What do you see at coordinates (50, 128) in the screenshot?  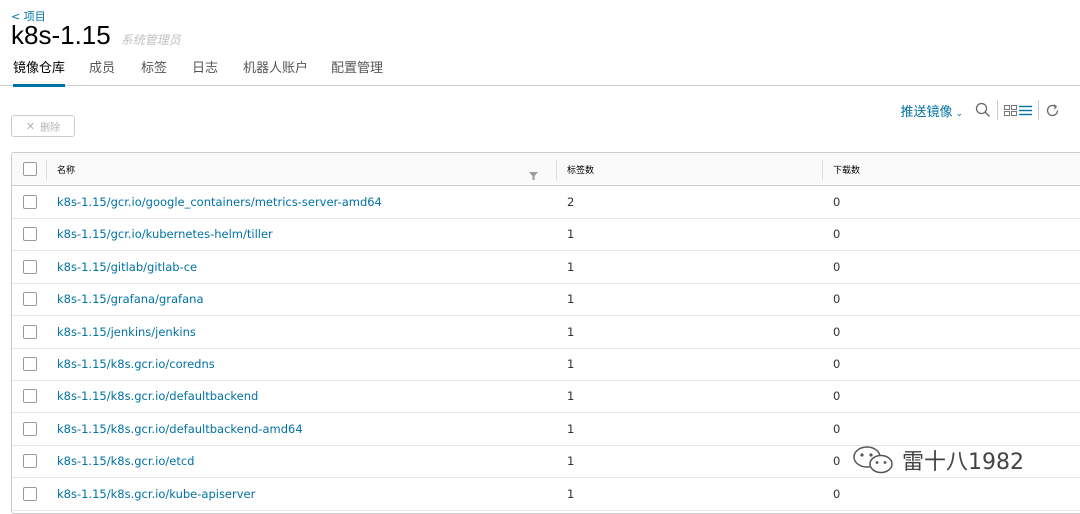 I see `delete-label: 删除` at bounding box center [50, 128].